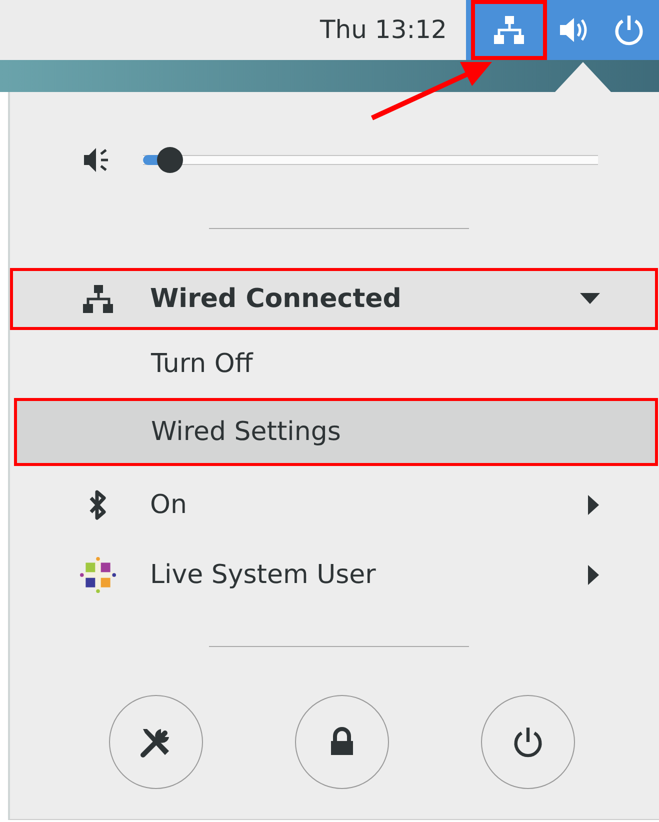 The height and width of the screenshot is (822, 659). Describe the element at coordinates (590, 299) in the screenshot. I see `caret-down-icon` at that location.